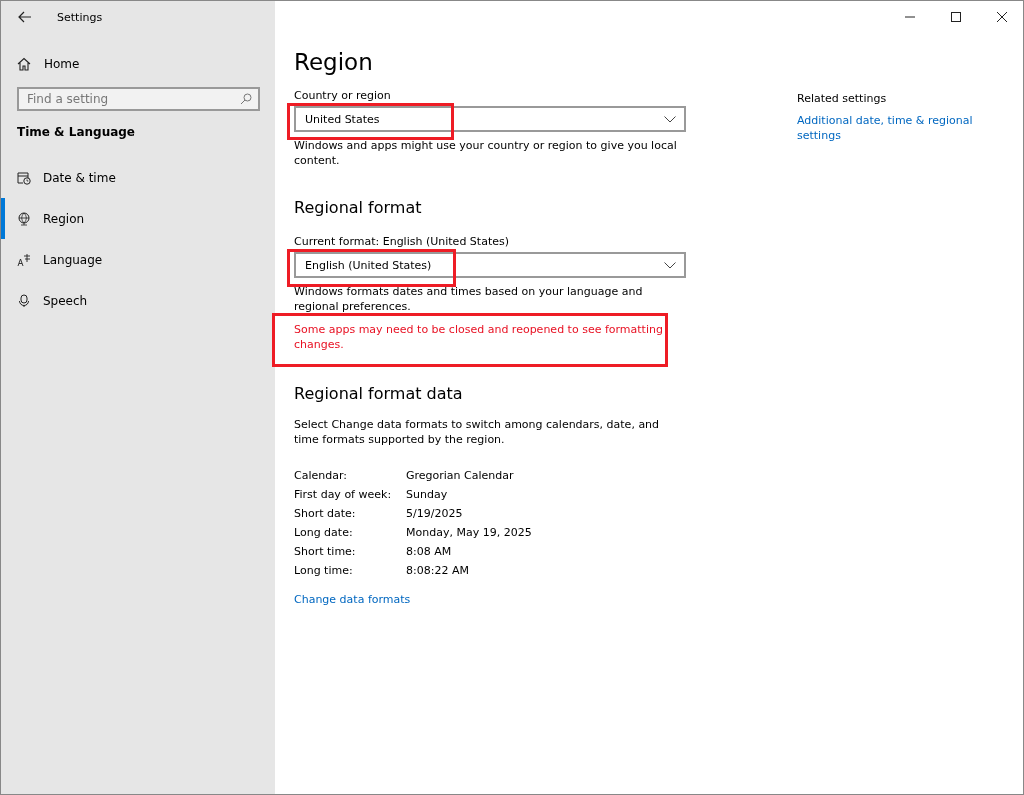 This screenshot has width=1024, height=795. What do you see at coordinates (130, 300) in the screenshot?
I see `nav-item: Speech` at bounding box center [130, 300].